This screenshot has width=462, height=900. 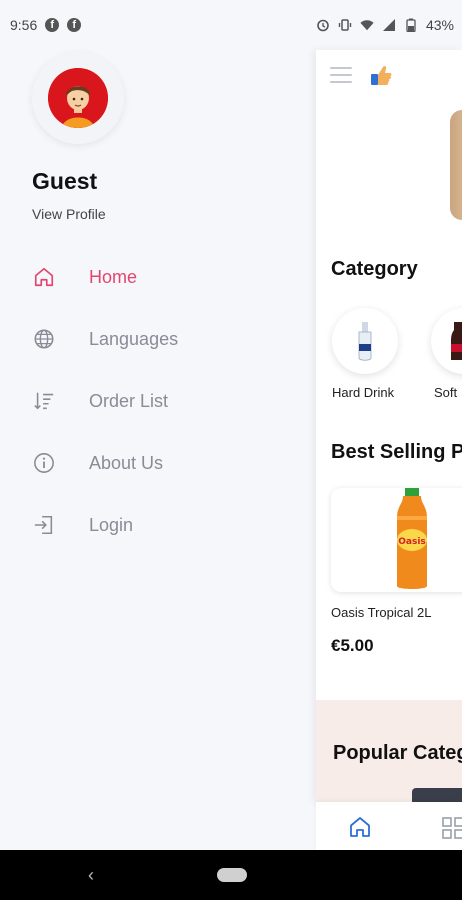 I want to click on menu-icon, so click(x=341, y=77).